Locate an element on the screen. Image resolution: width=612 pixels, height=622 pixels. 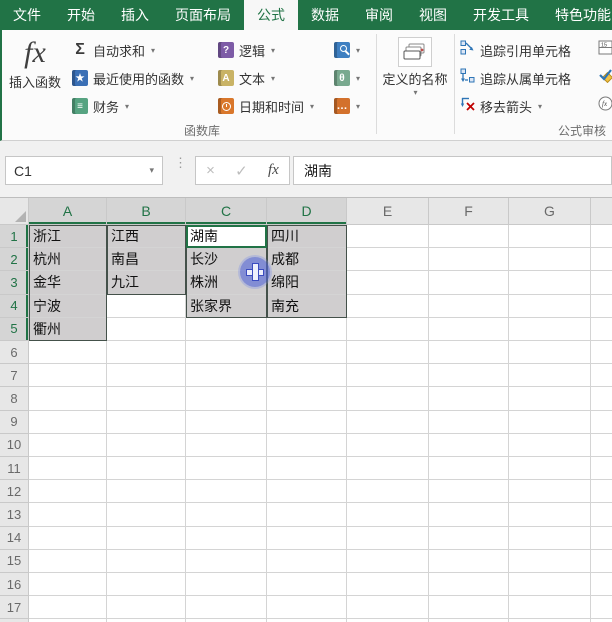
cell-B14 is located at coordinates (146, 538).